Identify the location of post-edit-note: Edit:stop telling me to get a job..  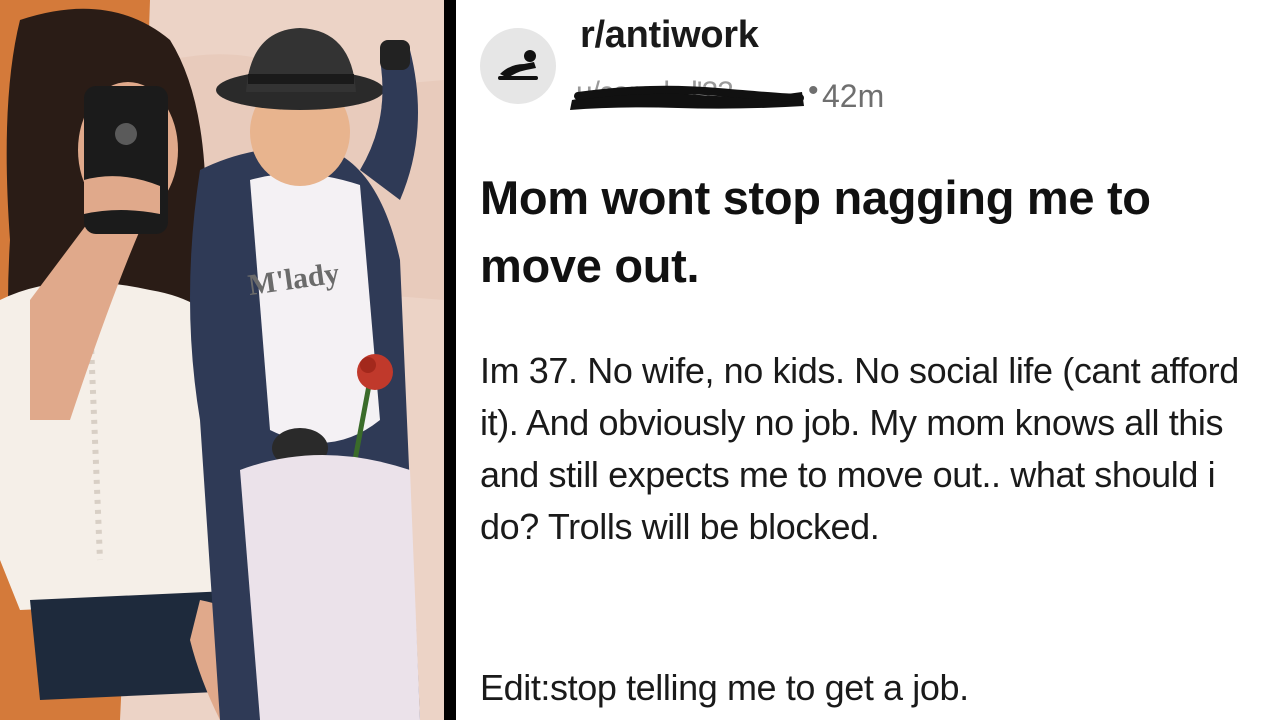
(724, 687).